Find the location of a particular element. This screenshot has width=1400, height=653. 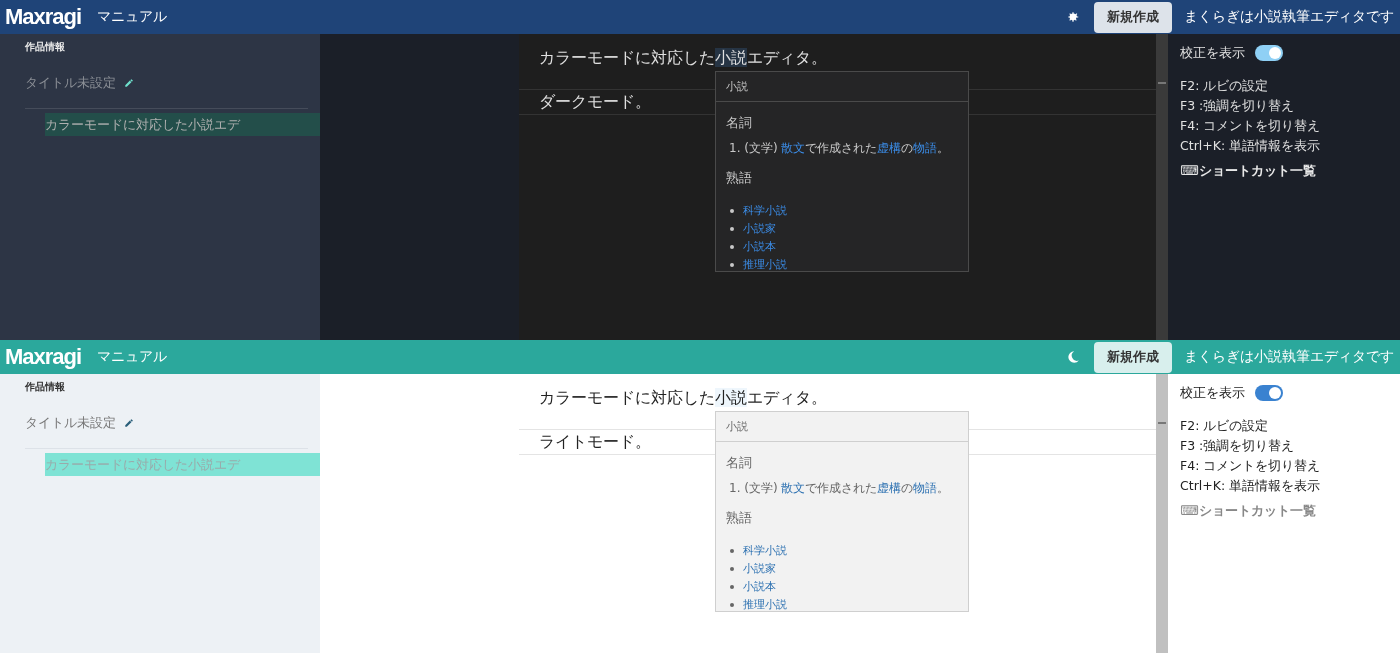

chapter-item: カラーモードに対応した小説エデ is located at coordinates (182, 124).